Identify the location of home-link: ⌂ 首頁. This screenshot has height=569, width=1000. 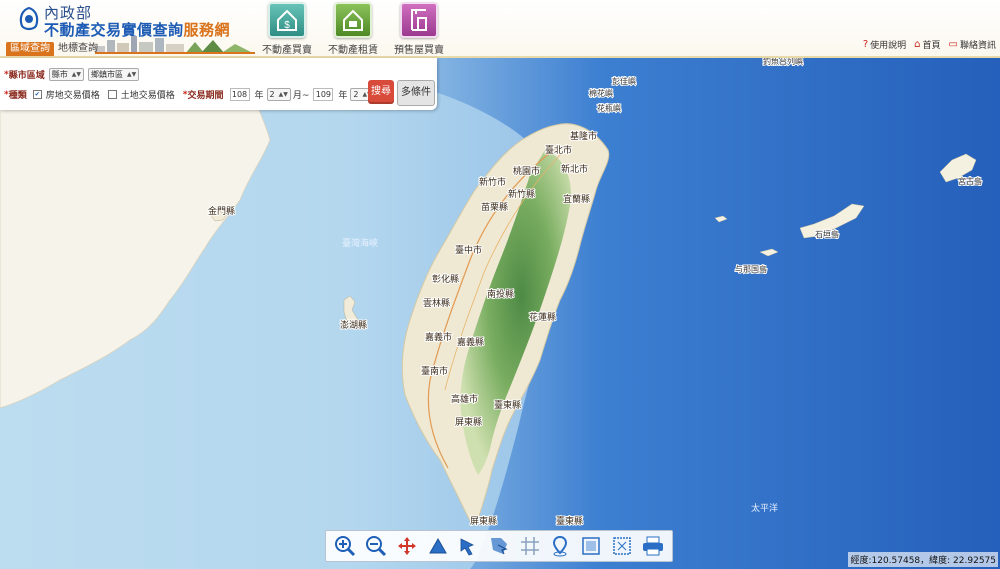
(927, 44).